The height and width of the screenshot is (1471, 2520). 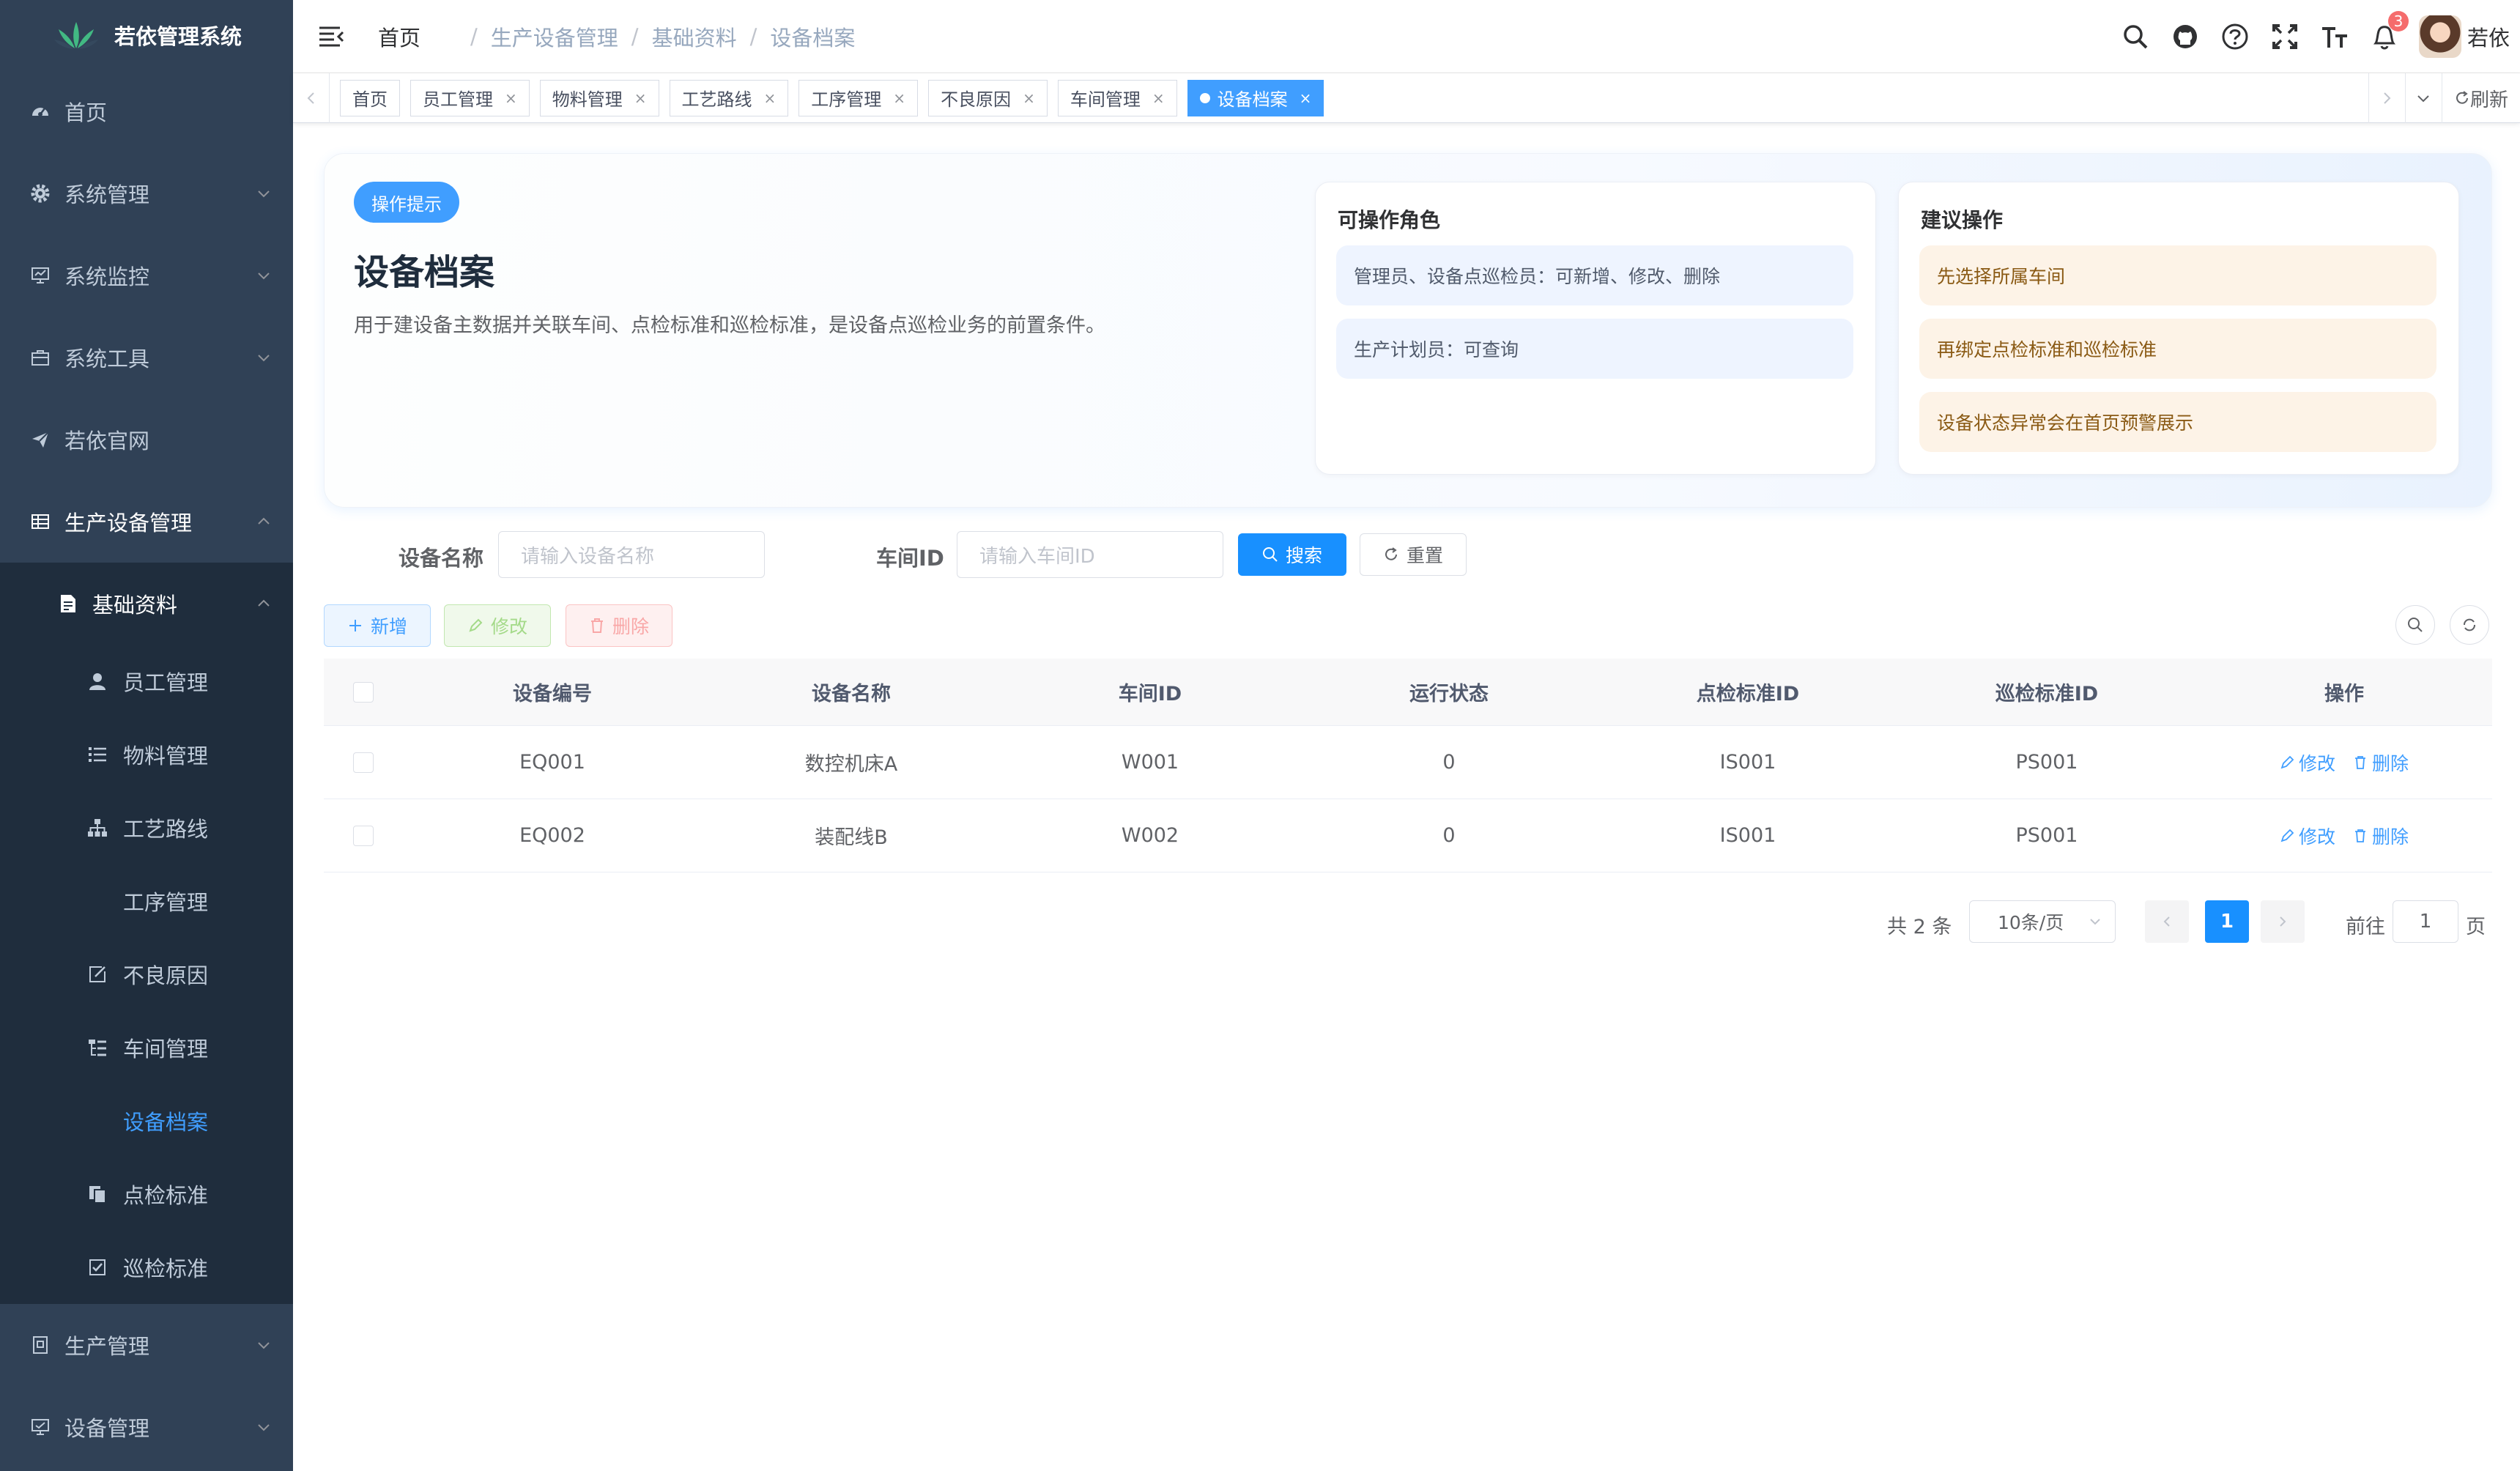 I want to click on prev-page-button, so click(x=2167, y=921).